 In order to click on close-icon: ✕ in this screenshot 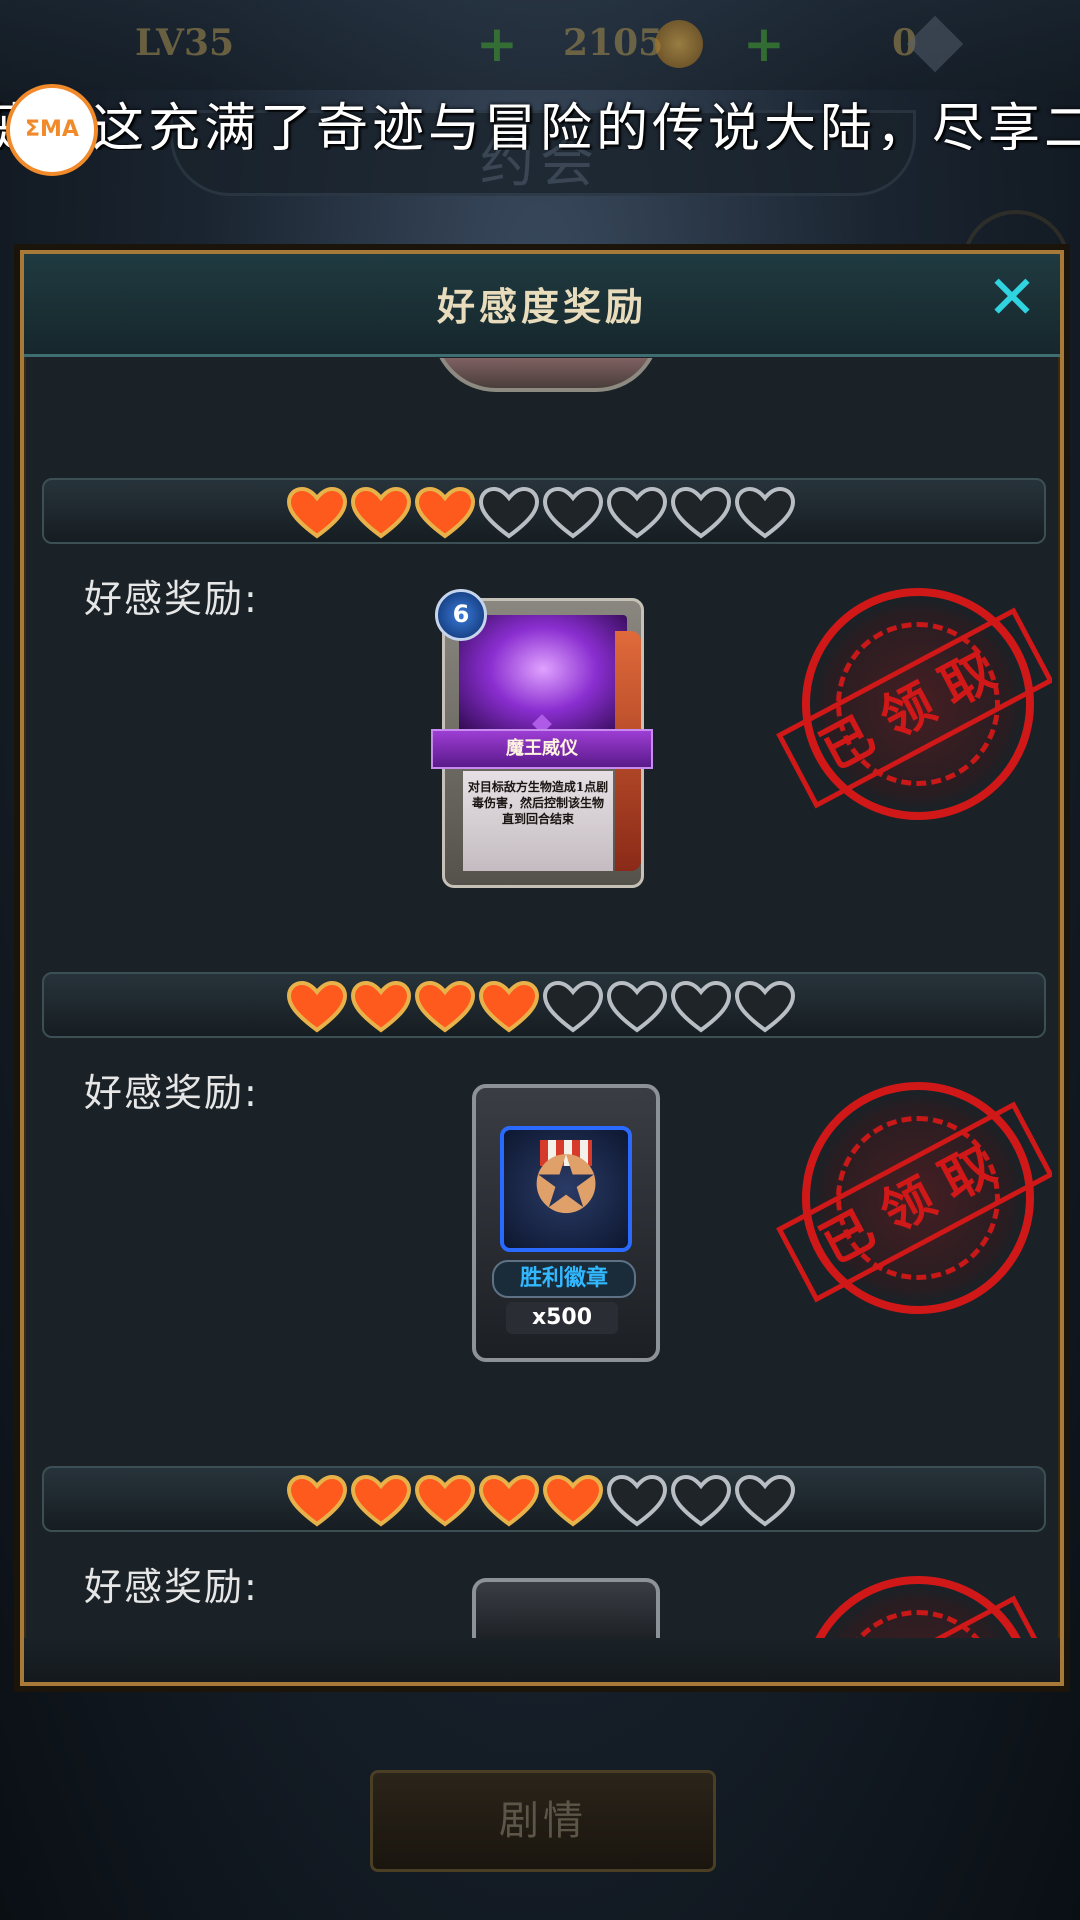, I will do `click(1012, 298)`.